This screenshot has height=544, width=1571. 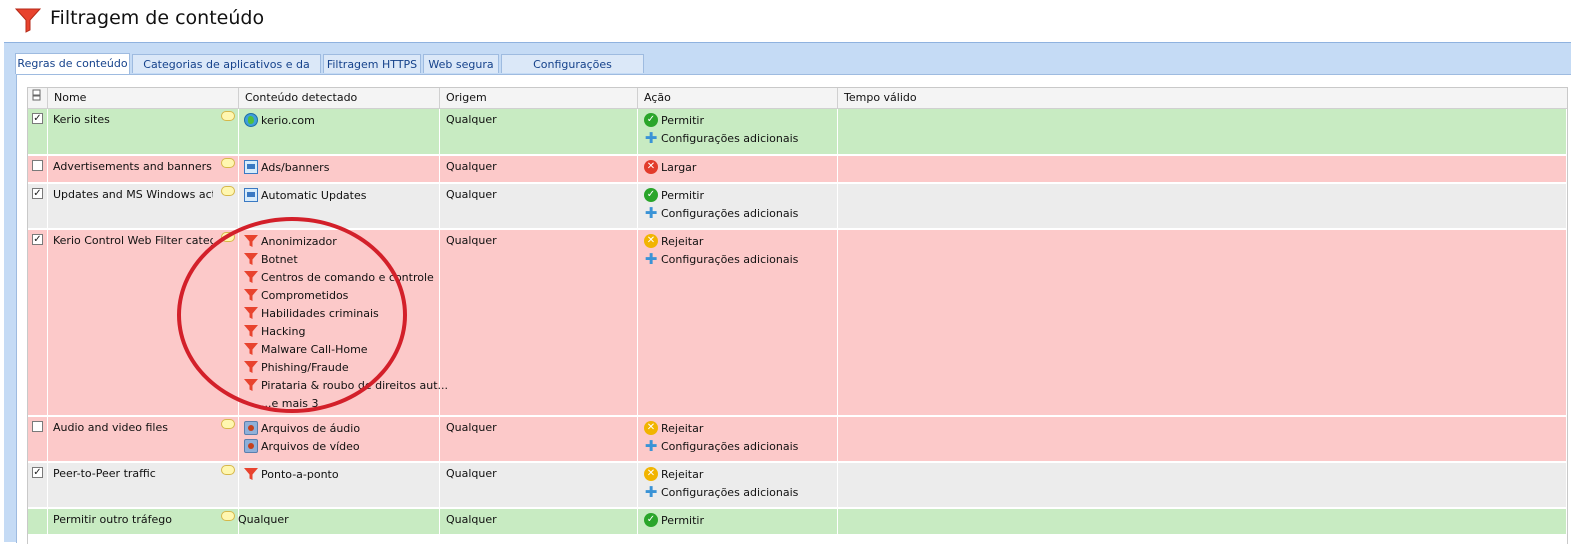 I want to click on name-cell, so click(x=143, y=322).